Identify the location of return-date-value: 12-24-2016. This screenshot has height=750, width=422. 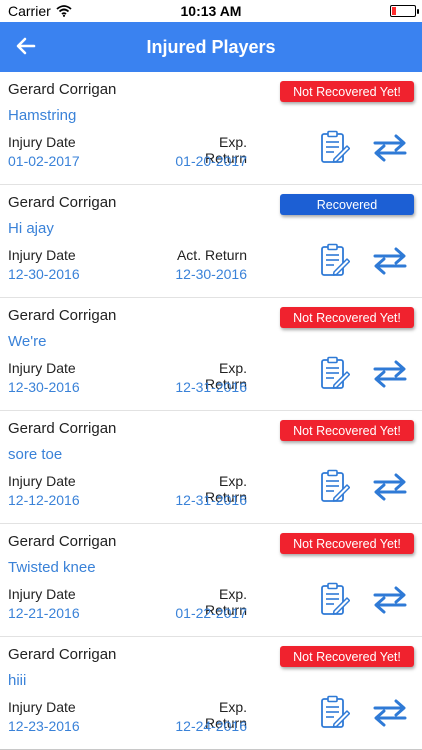
(211, 726).